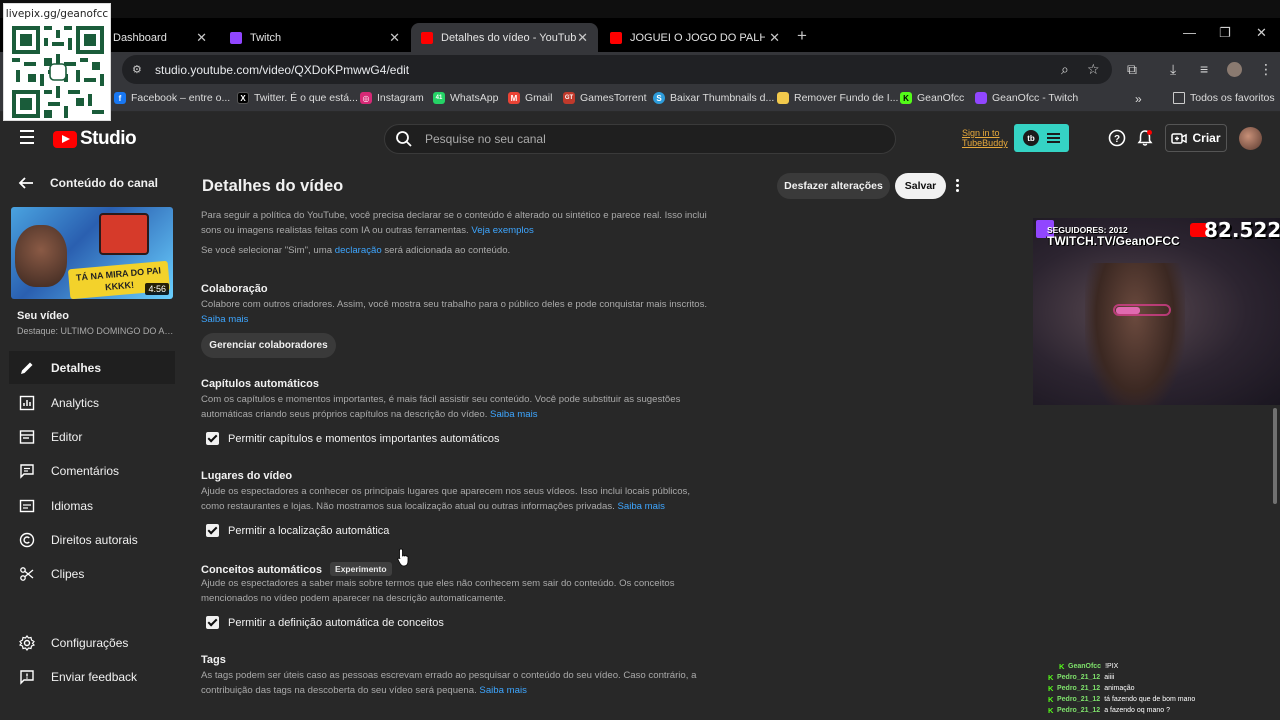 The height and width of the screenshot is (720, 1280). What do you see at coordinates (27, 402) in the screenshot?
I see `analytics-icon` at bounding box center [27, 402].